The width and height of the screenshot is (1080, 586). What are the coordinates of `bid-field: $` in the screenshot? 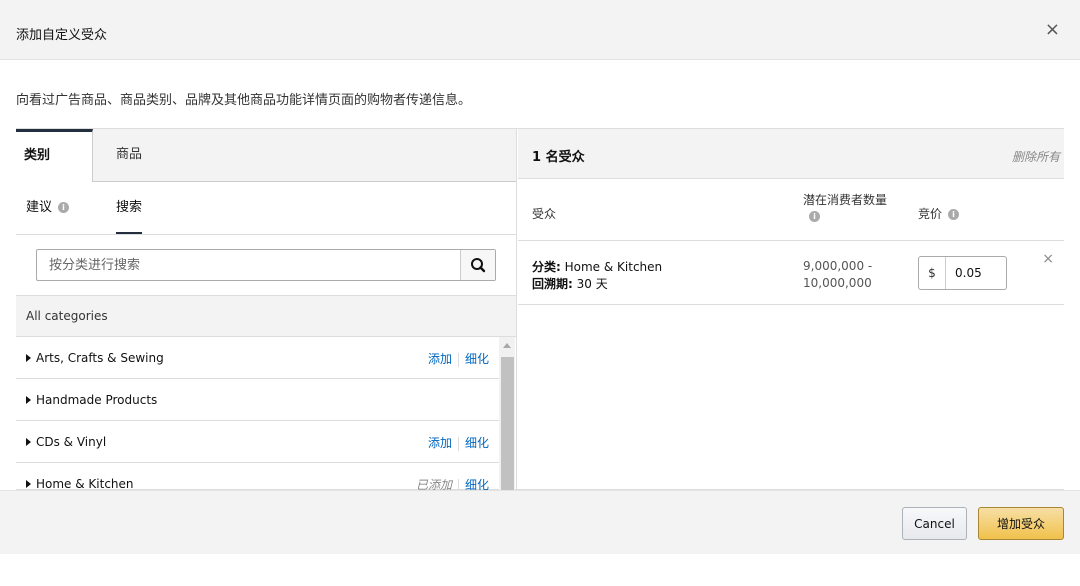 It's located at (962, 273).